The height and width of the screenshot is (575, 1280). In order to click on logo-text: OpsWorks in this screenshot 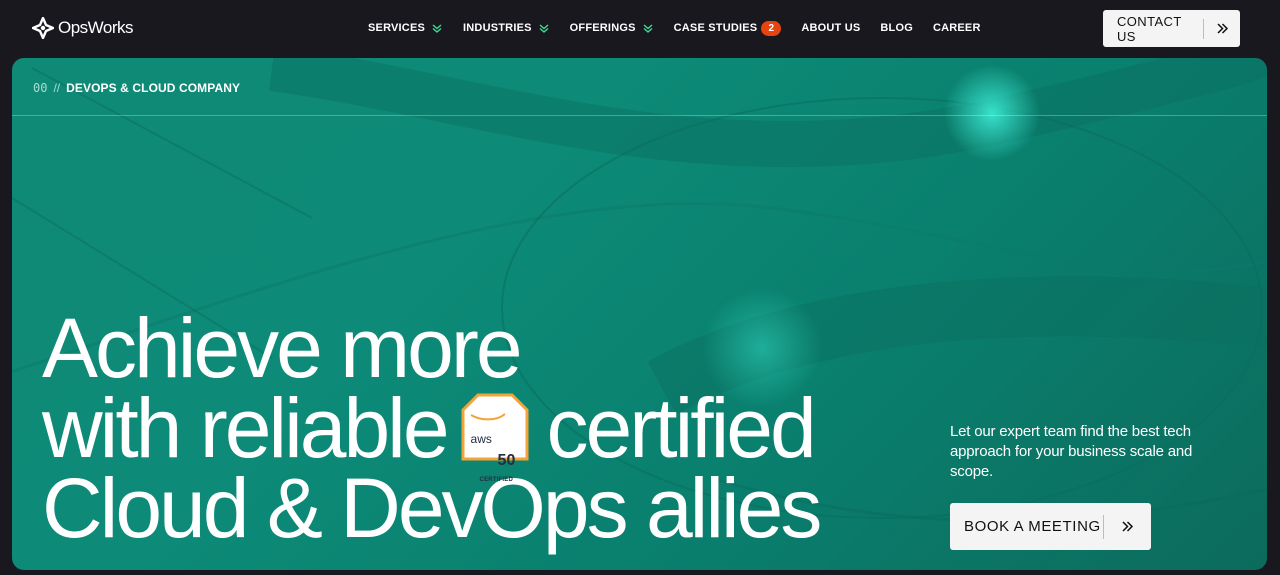, I will do `click(96, 27)`.